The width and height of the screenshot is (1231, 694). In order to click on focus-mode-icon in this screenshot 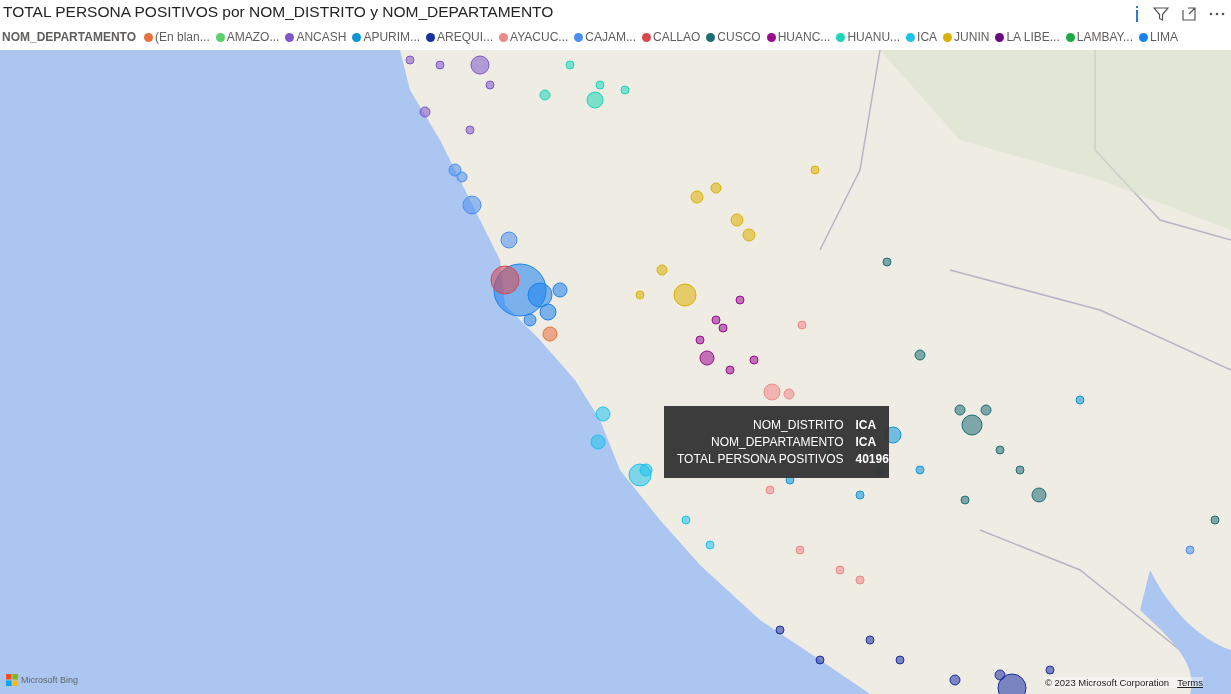, I will do `click(1189, 14)`.